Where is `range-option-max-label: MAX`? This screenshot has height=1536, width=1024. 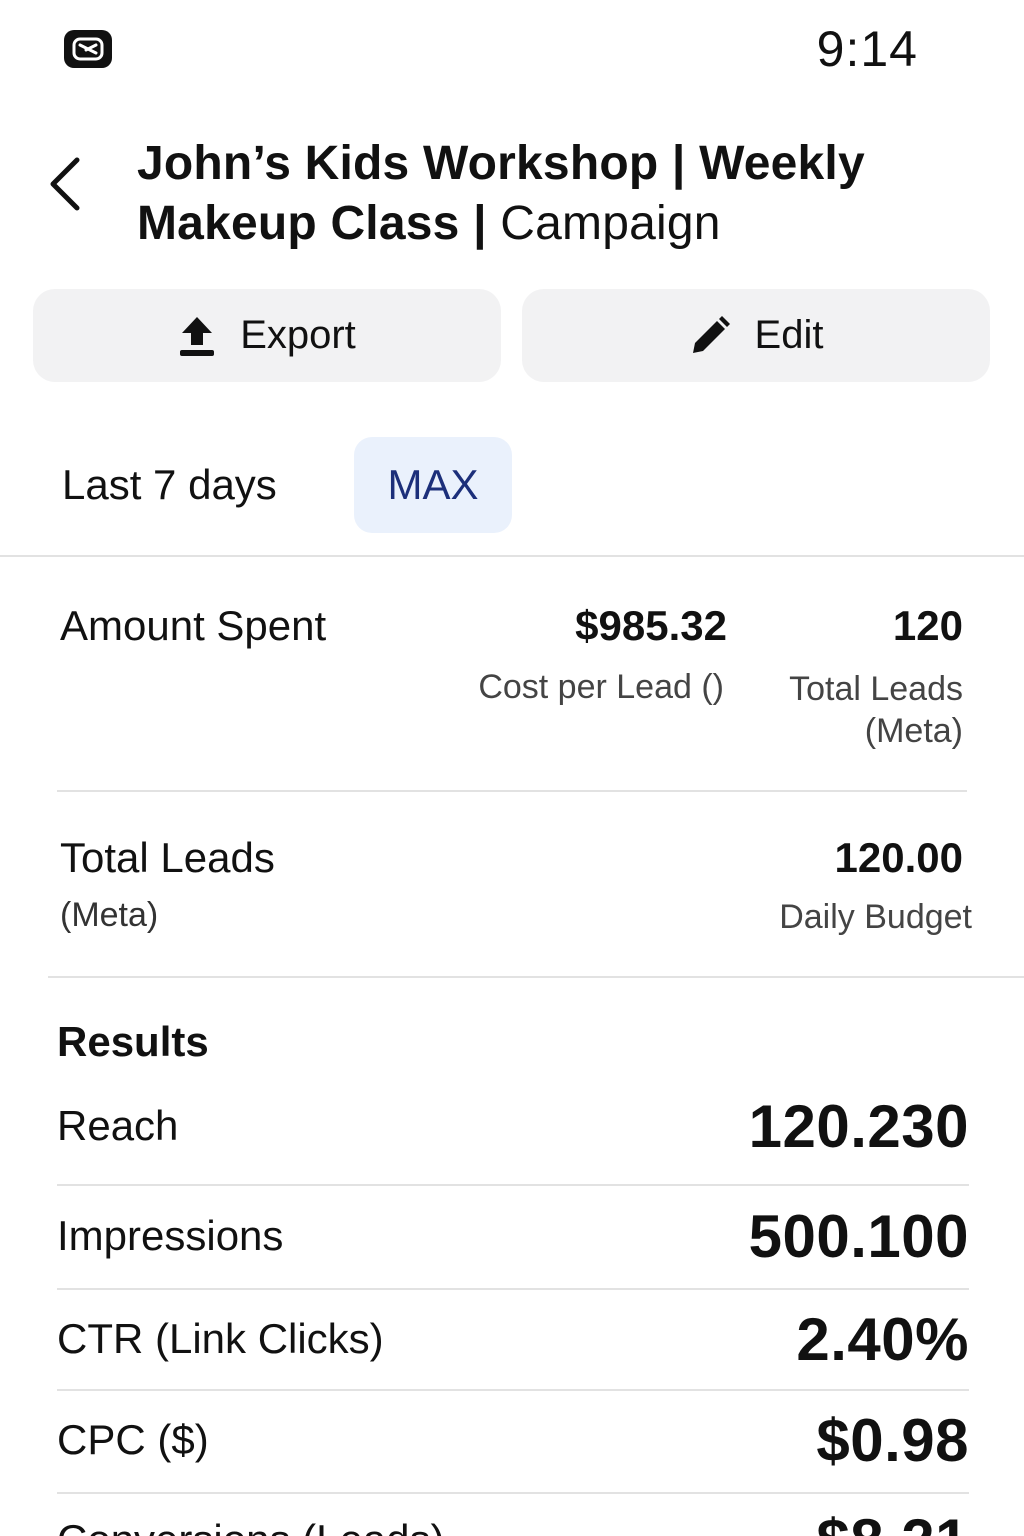 range-option-max-label: MAX is located at coordinates (433, 484).